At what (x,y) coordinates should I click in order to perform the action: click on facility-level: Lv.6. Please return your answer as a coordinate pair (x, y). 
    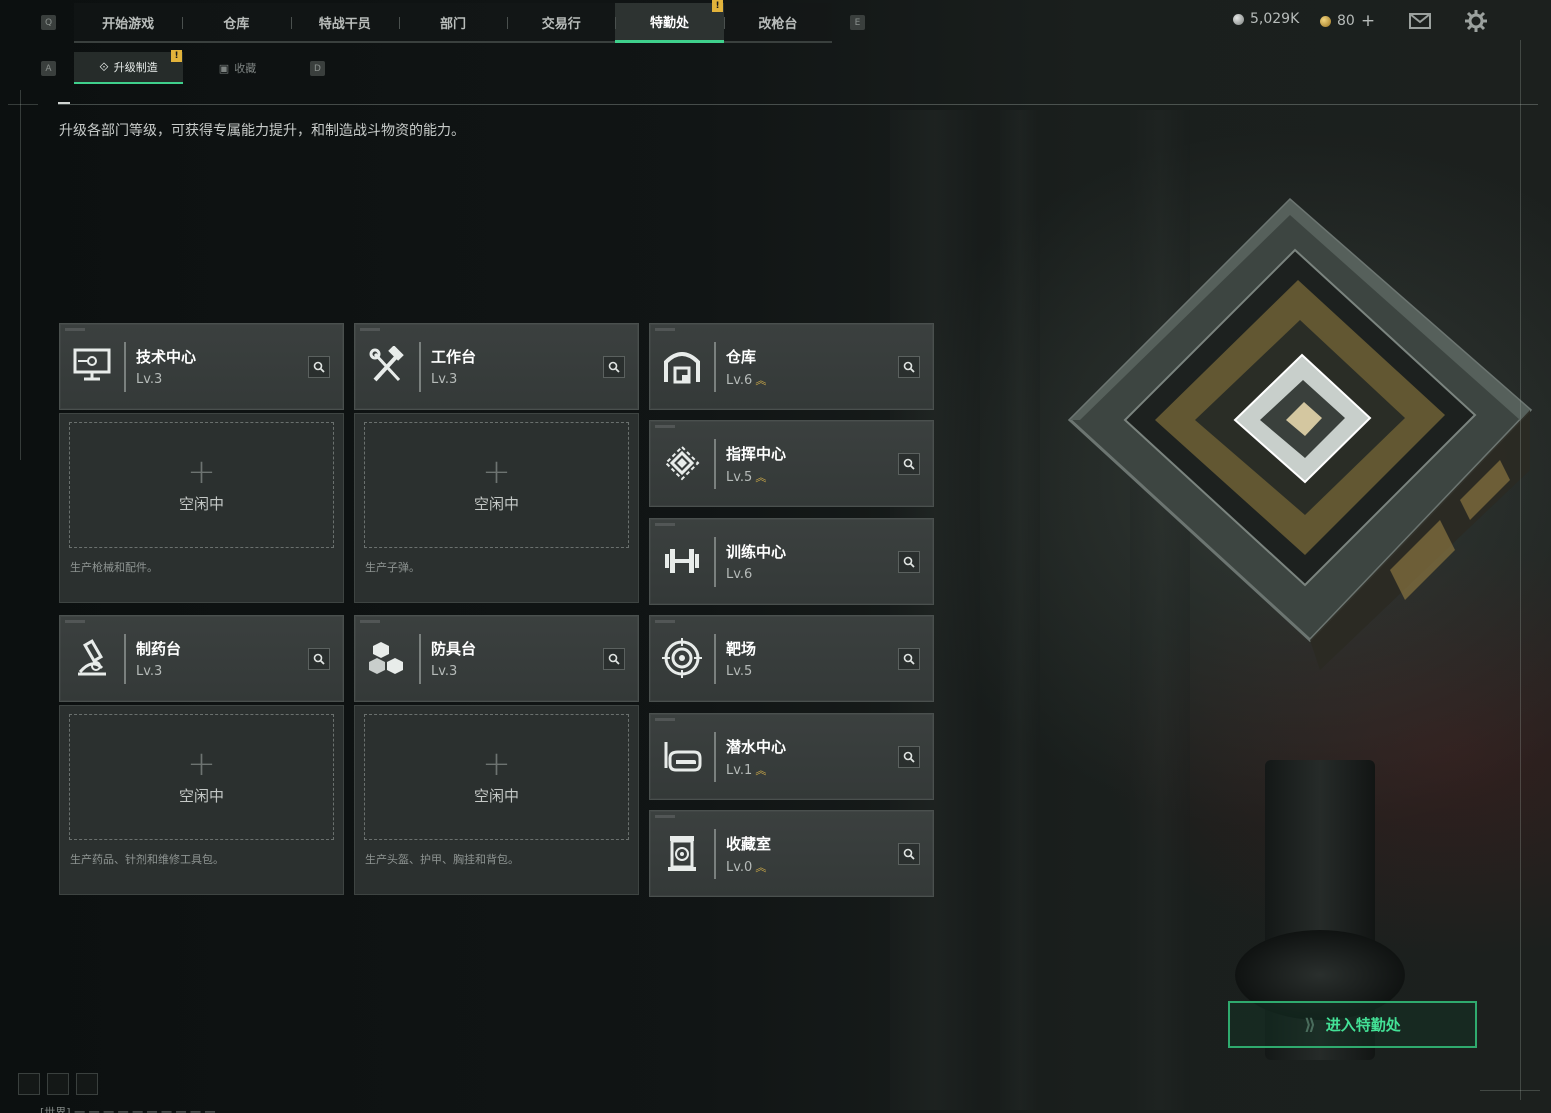
    Looking at the image, I should click on (739, 574).